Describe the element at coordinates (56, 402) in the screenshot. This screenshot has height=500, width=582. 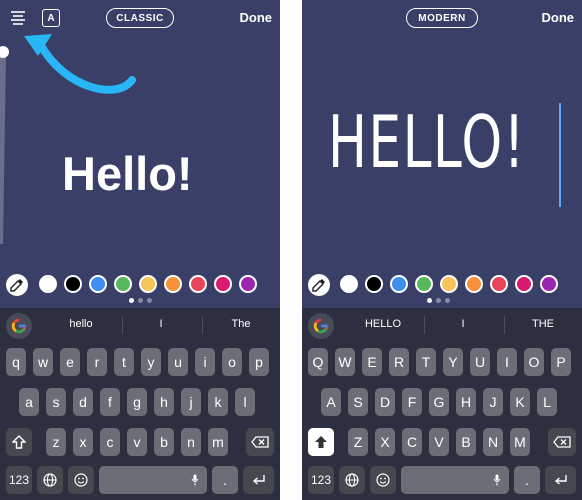
I see `key: s` at that location.